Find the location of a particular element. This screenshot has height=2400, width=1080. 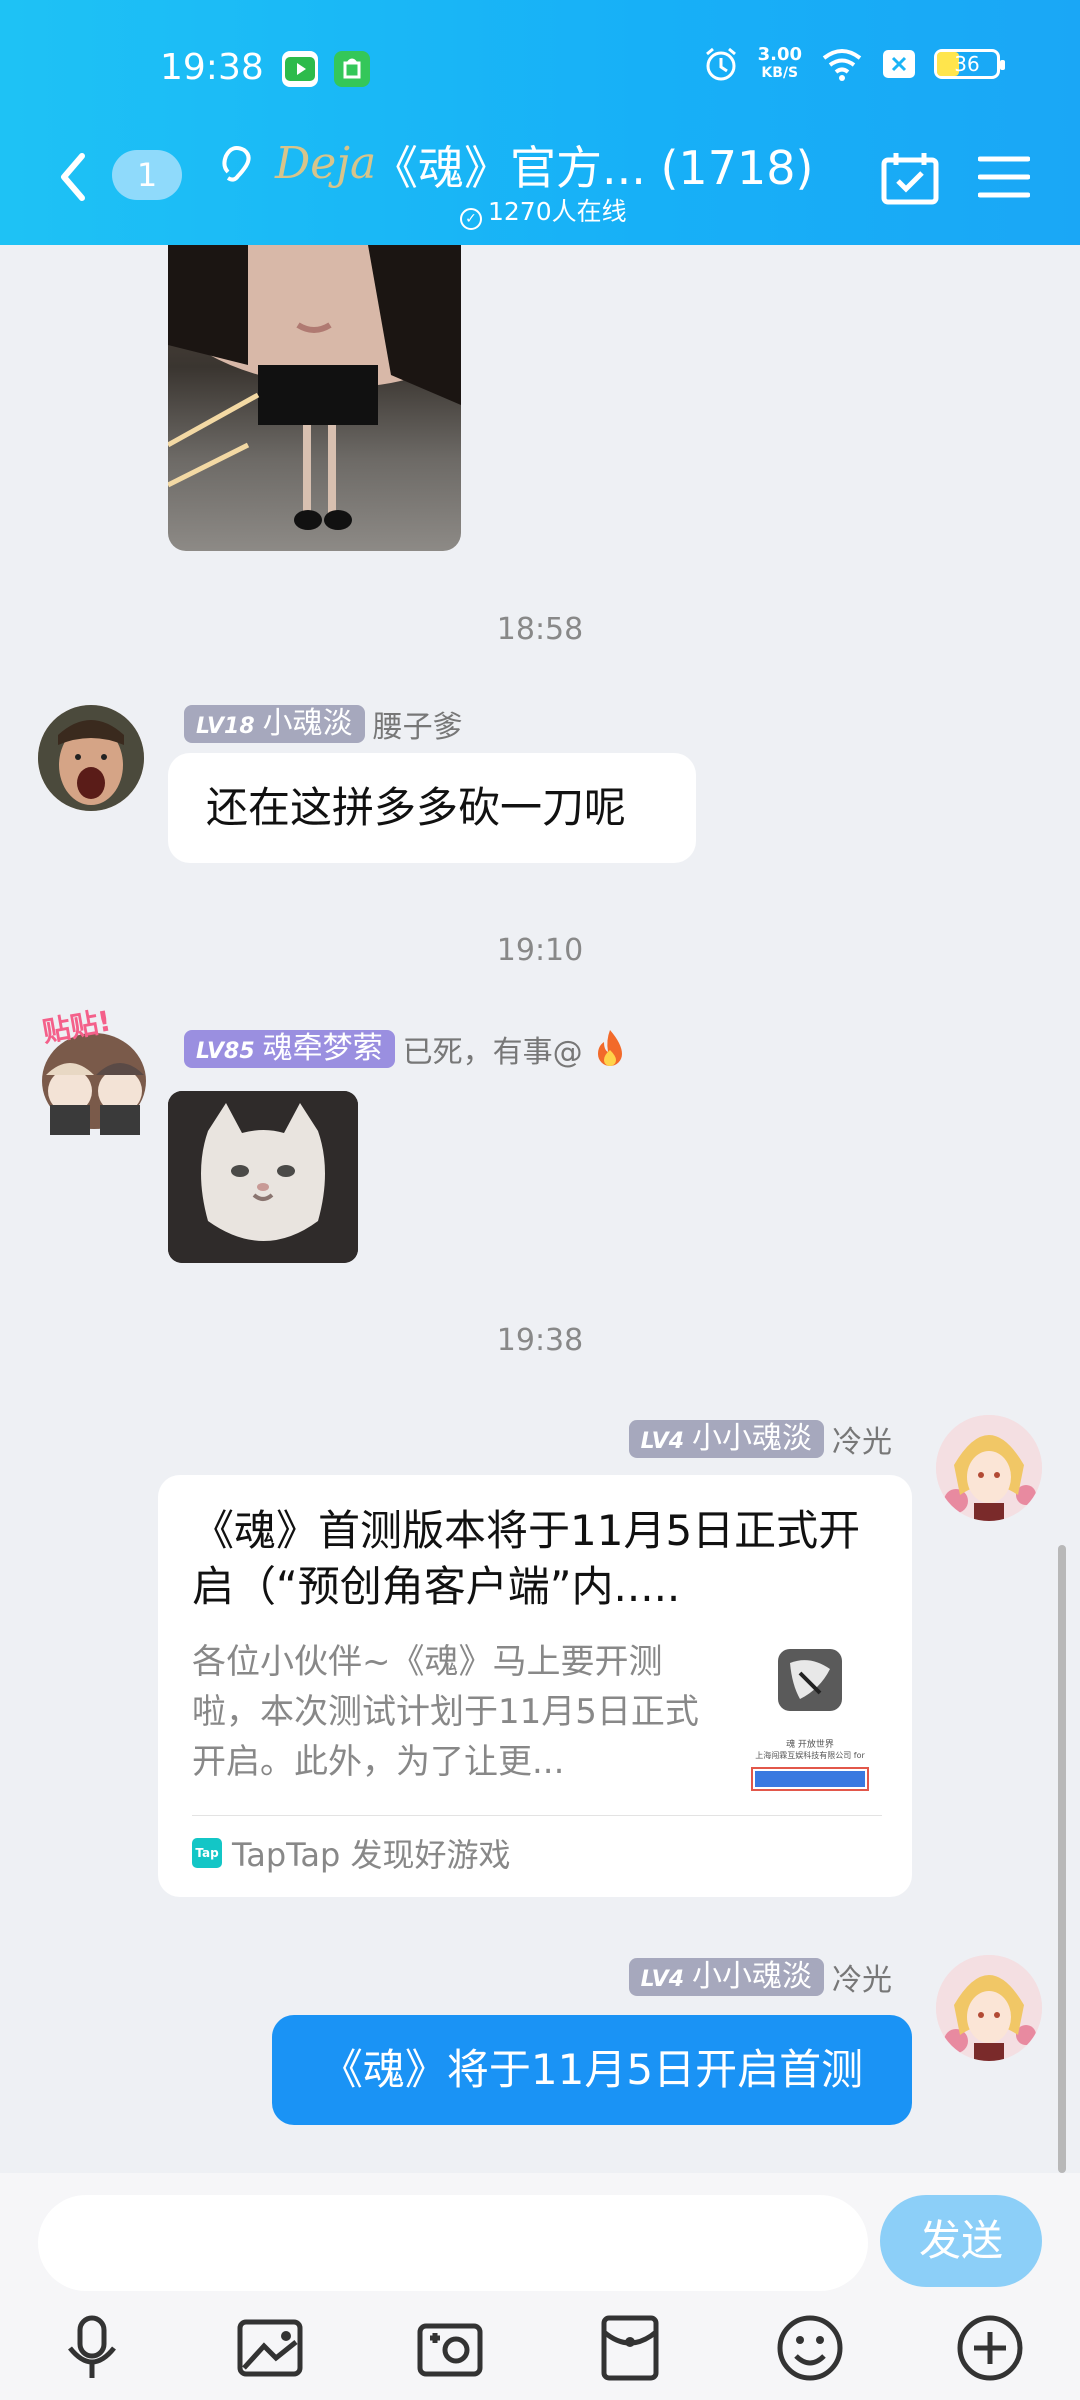

fire-icon is located at coordinates (609, 1048).